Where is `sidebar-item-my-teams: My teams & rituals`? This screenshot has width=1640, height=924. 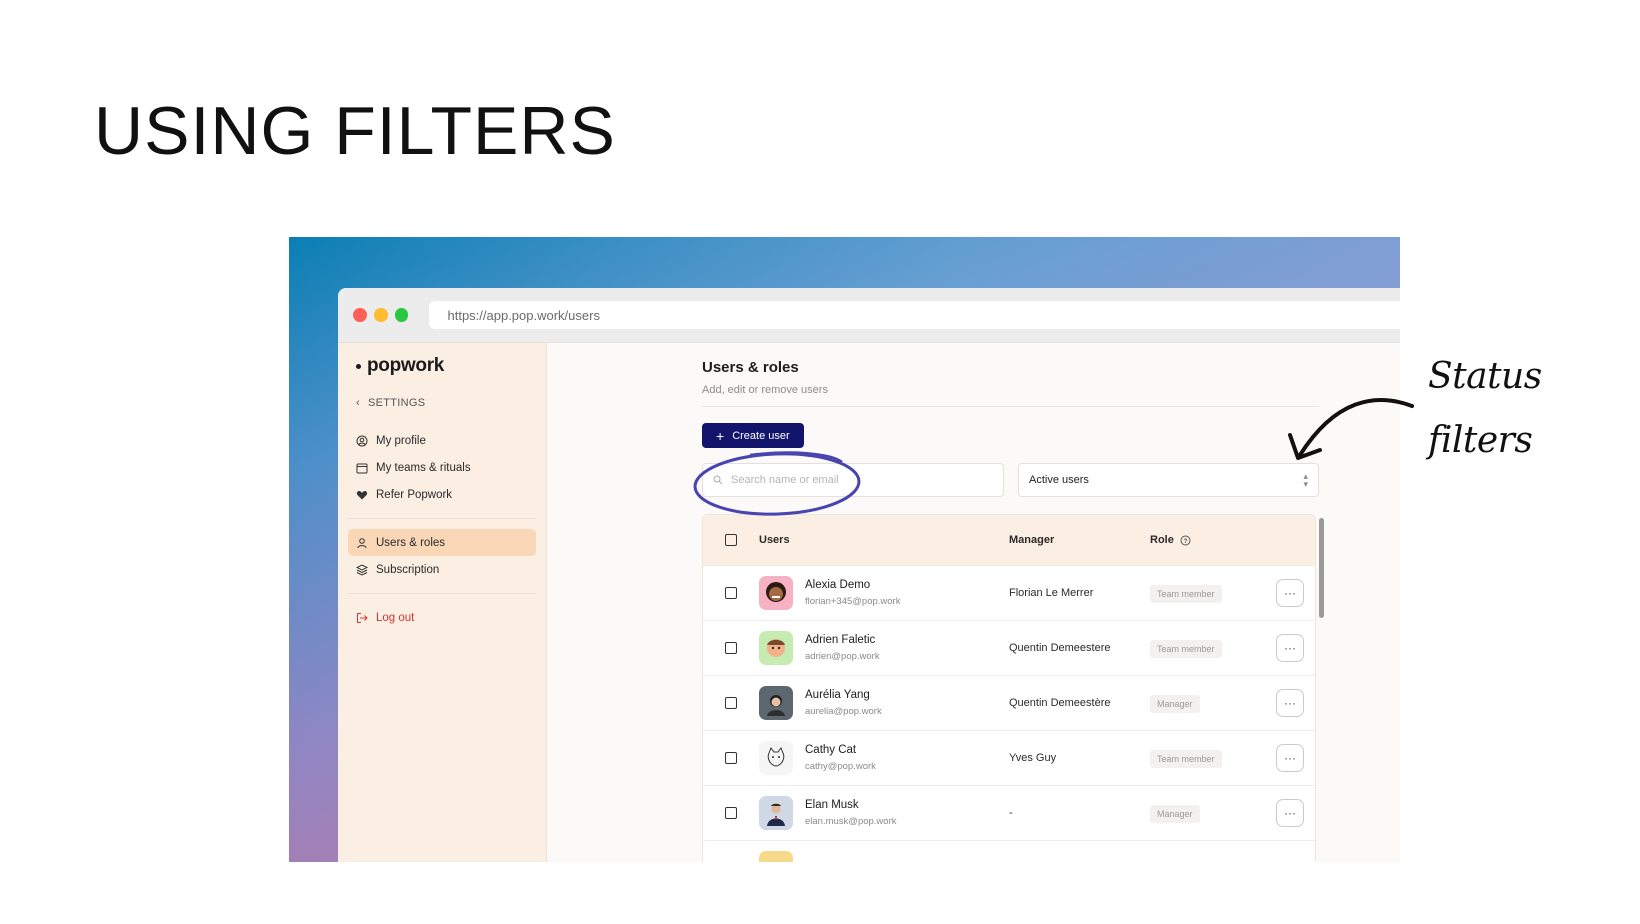
sidebar-item-my-teams: My teams & rituals is located at coordinates (442, 467).